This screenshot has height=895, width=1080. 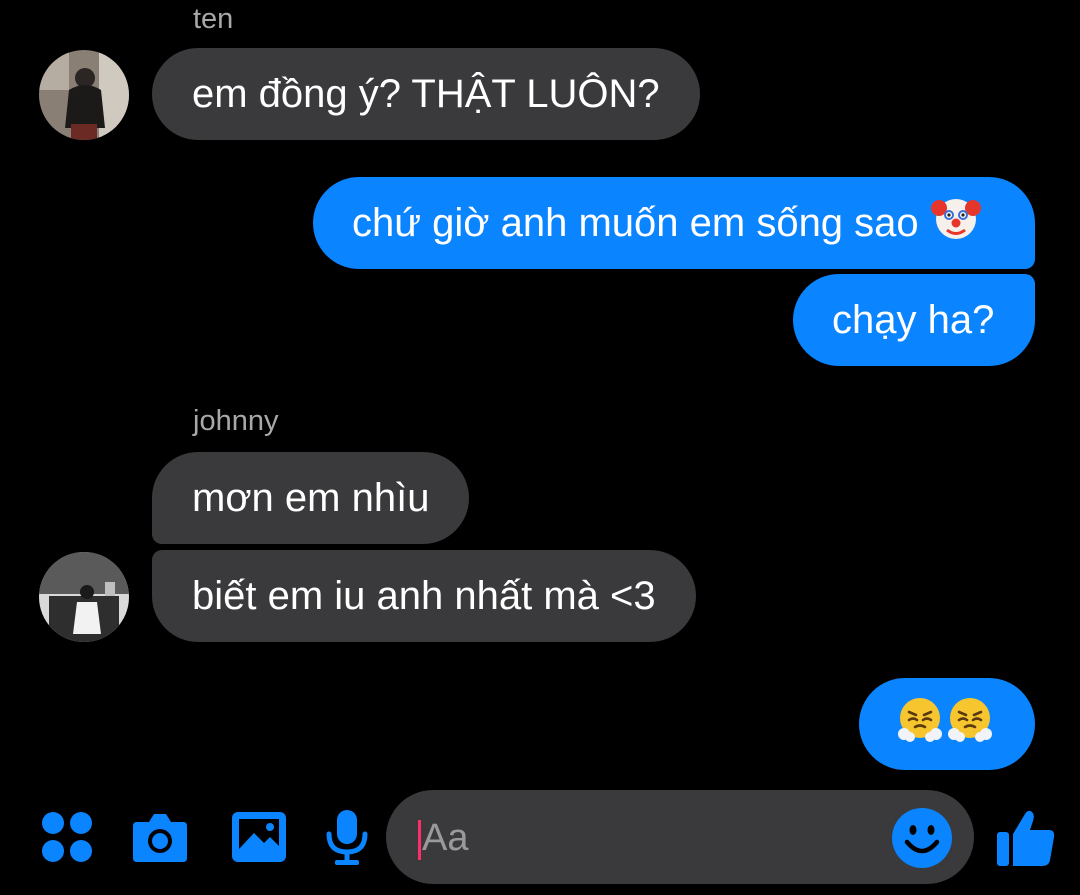 I want to click on avatar-johnny, so click(x=84, y=597).